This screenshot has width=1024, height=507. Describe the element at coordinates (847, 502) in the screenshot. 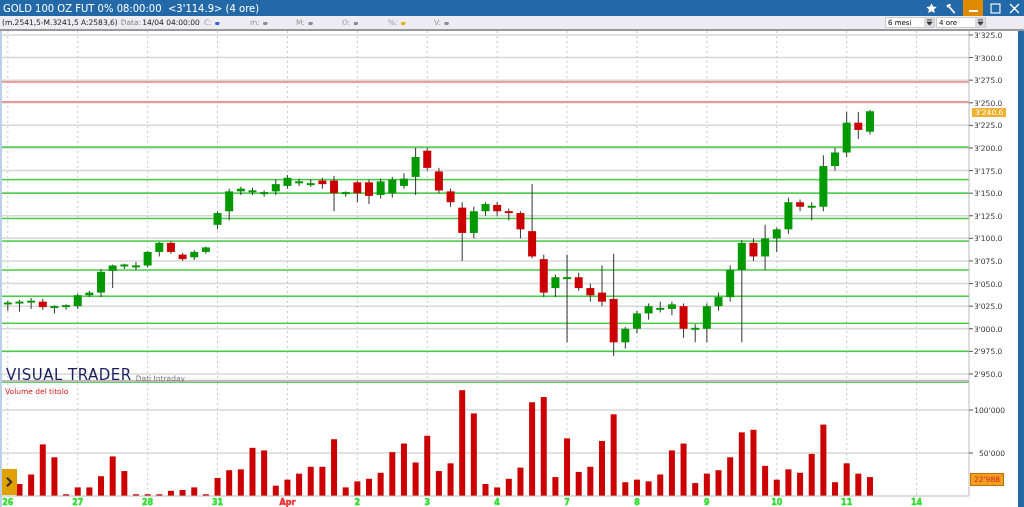

I see `date-label: 11` at that location.